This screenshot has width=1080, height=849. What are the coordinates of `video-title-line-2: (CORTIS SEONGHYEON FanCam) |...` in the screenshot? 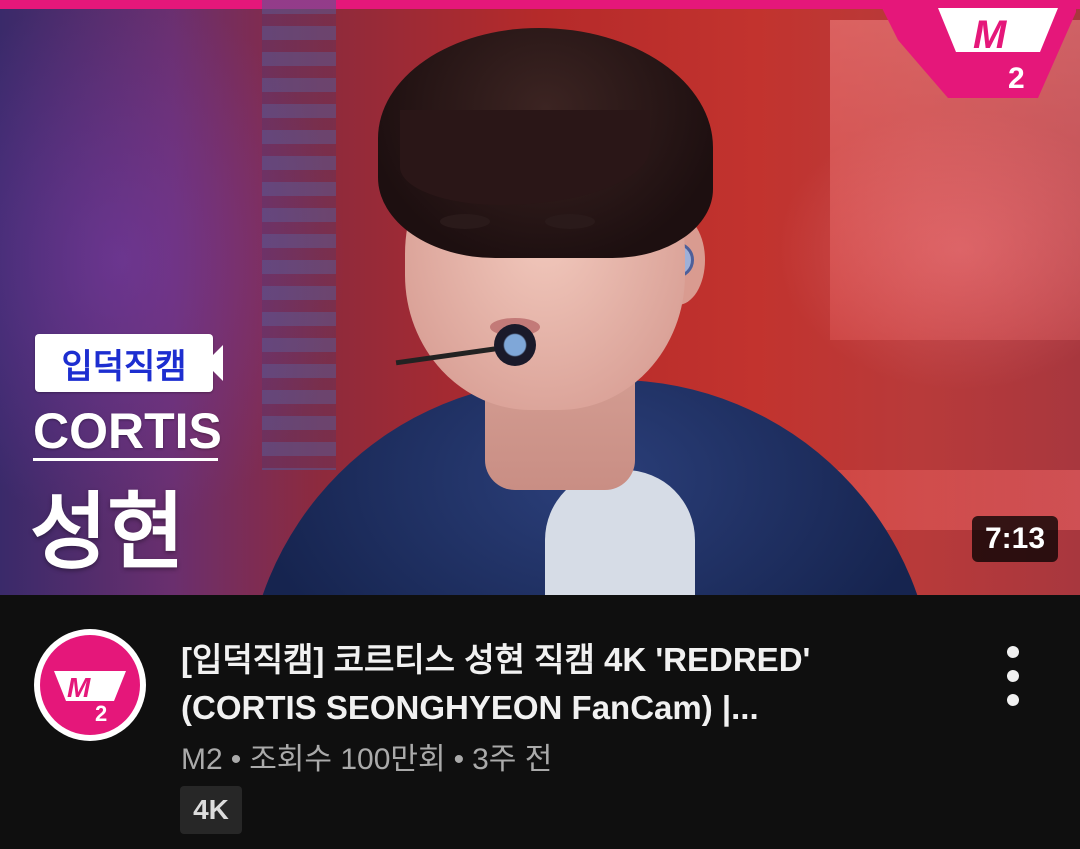 It's located at (470, 707).